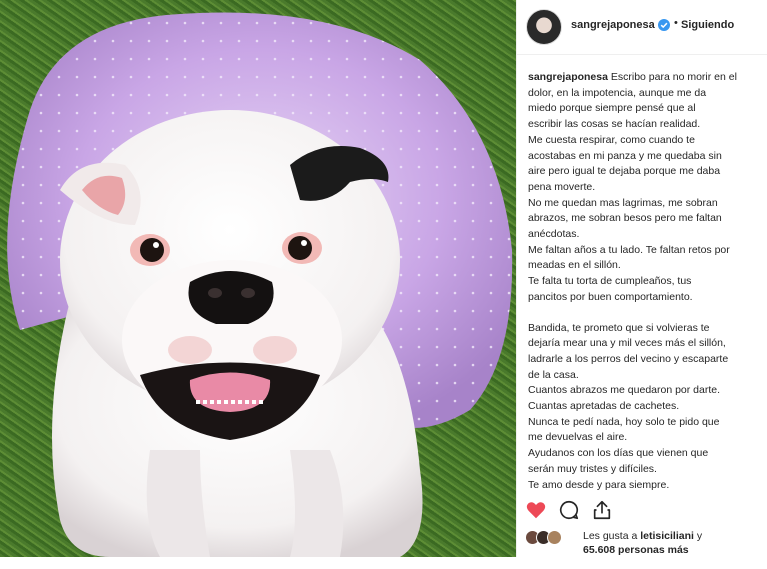 The width and height of the screenshot is (767, 569). What do you see at coordinates (623, 202) in the screenshot?
I see `caption-line: No me quedan mas lagrimas, me sobran` at bounding box center [623, 202].